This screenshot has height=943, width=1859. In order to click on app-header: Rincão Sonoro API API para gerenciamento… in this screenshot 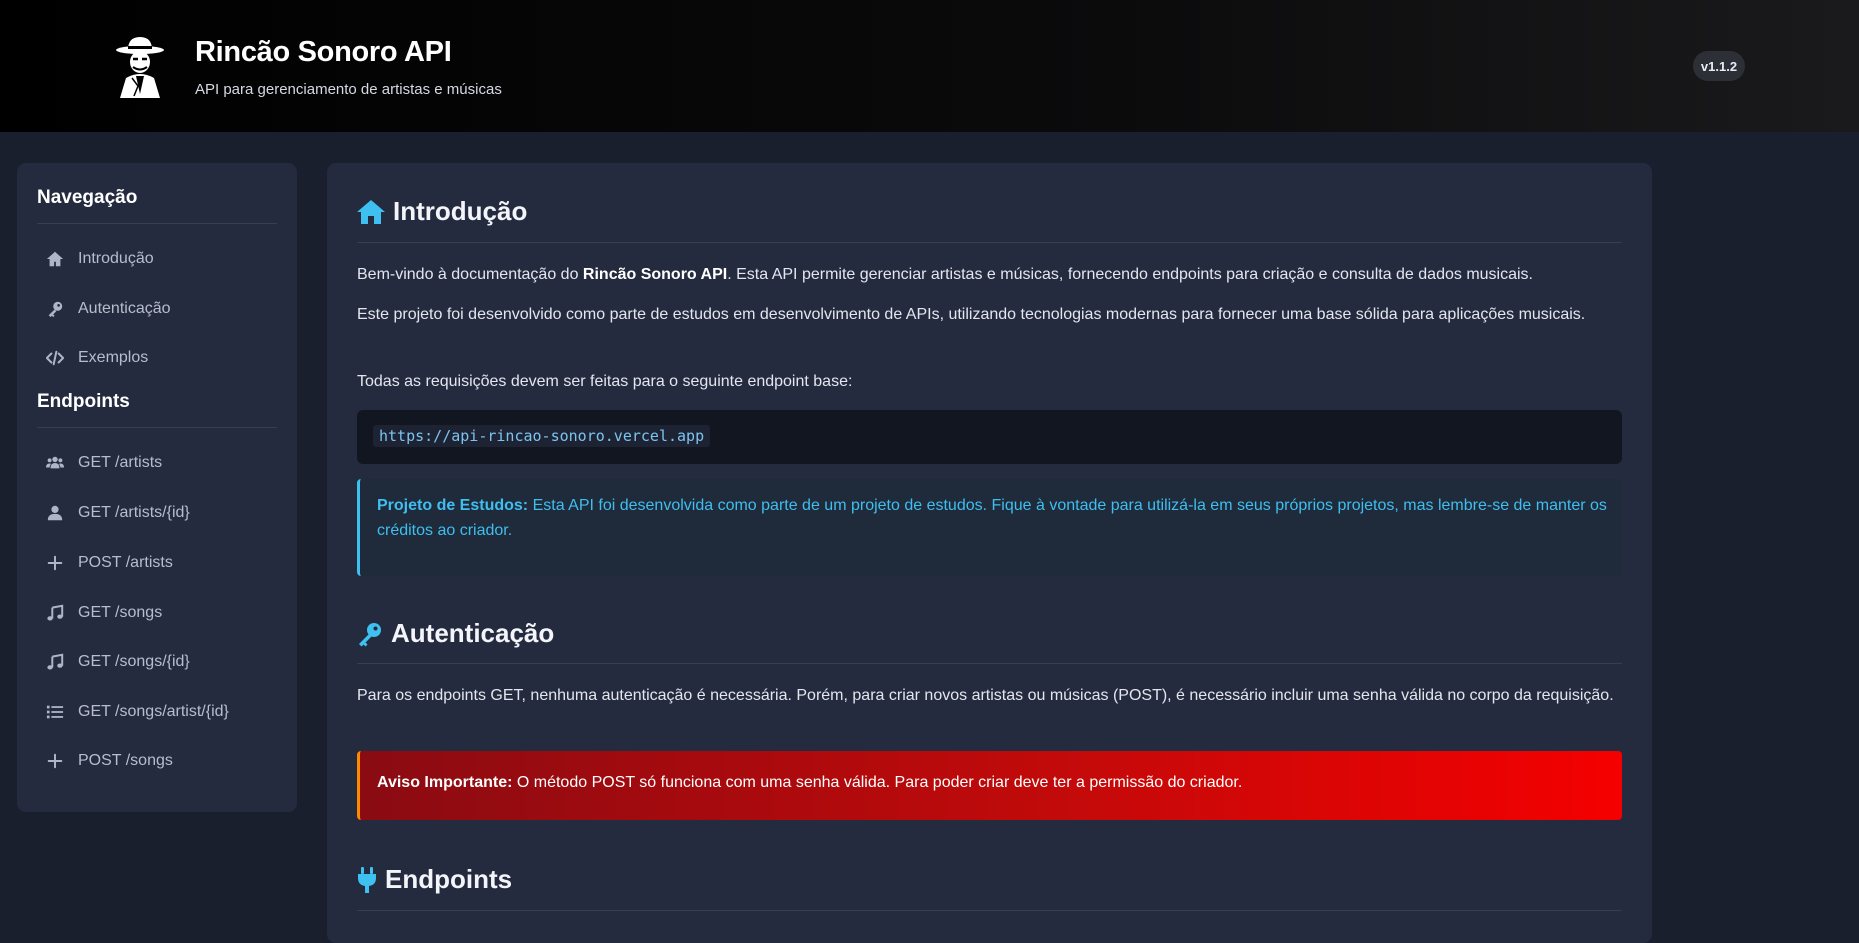, I will do `click(929, 66)`.